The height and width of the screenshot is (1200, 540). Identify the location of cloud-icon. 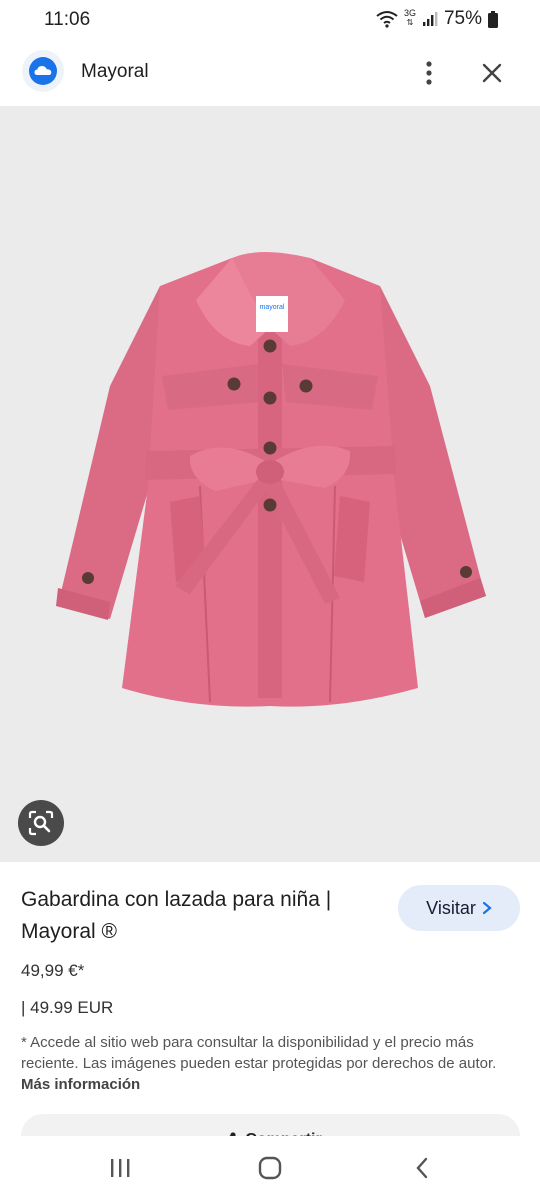
(43, 71).